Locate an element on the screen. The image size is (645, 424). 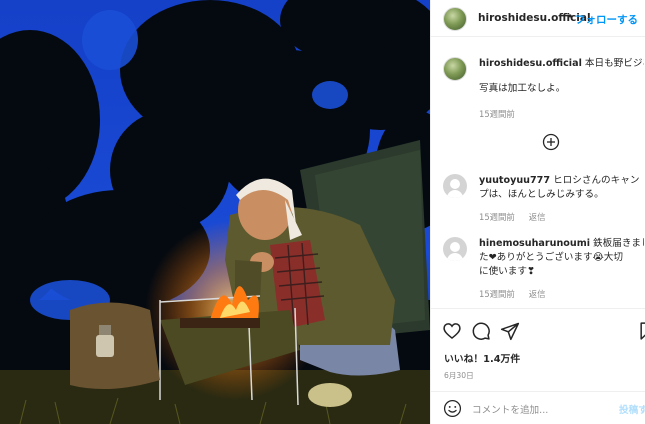
comment-line-3: に使います❣ is located at coordinates (507, 271).